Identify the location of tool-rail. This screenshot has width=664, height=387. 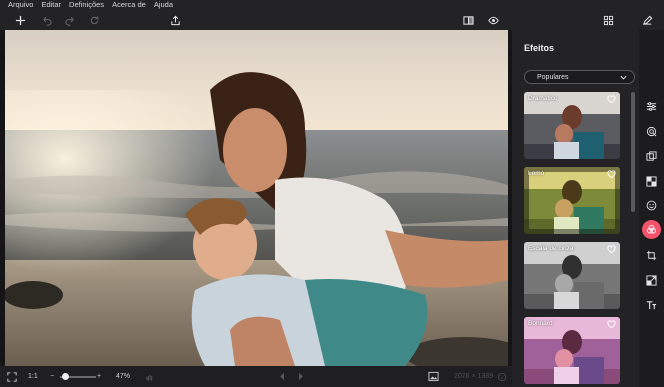
(651, 208).